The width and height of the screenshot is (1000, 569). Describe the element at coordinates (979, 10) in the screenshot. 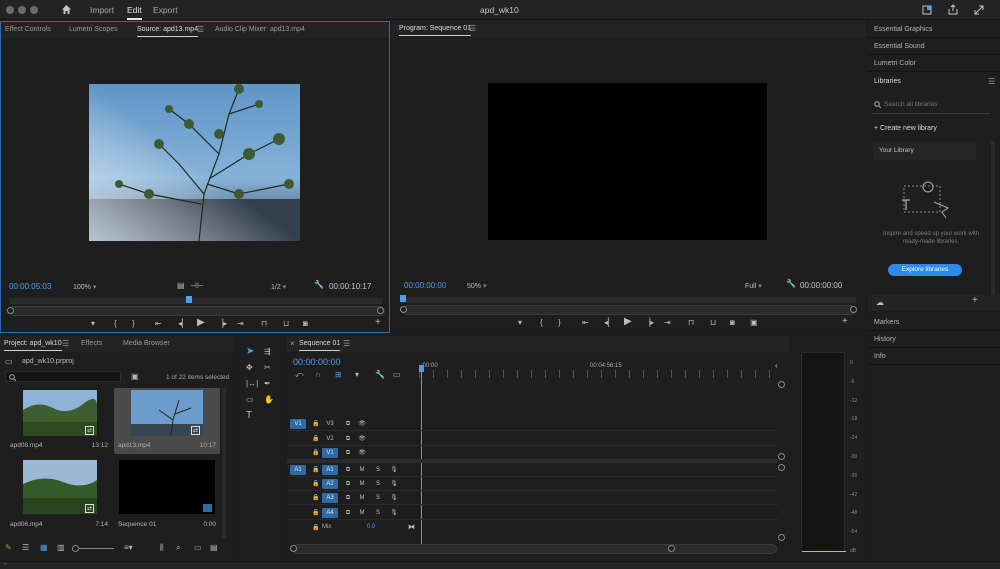

I see `fullscreen-icon` at that location.